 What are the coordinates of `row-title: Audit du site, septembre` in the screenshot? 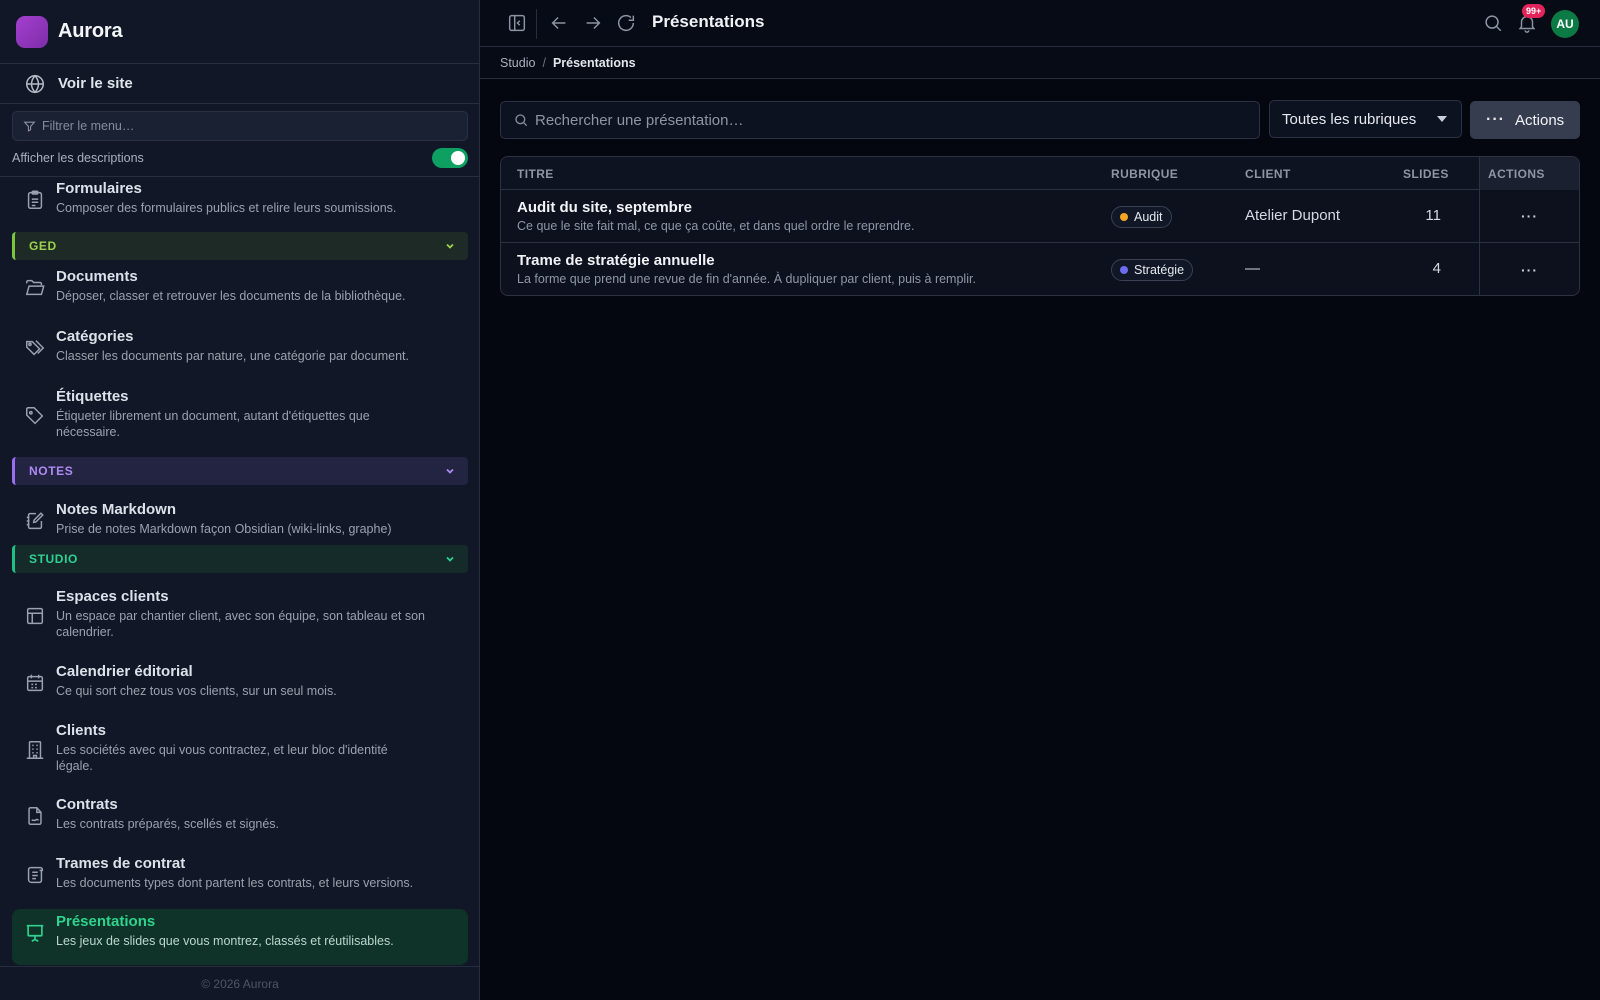 It's located at (604, 207).